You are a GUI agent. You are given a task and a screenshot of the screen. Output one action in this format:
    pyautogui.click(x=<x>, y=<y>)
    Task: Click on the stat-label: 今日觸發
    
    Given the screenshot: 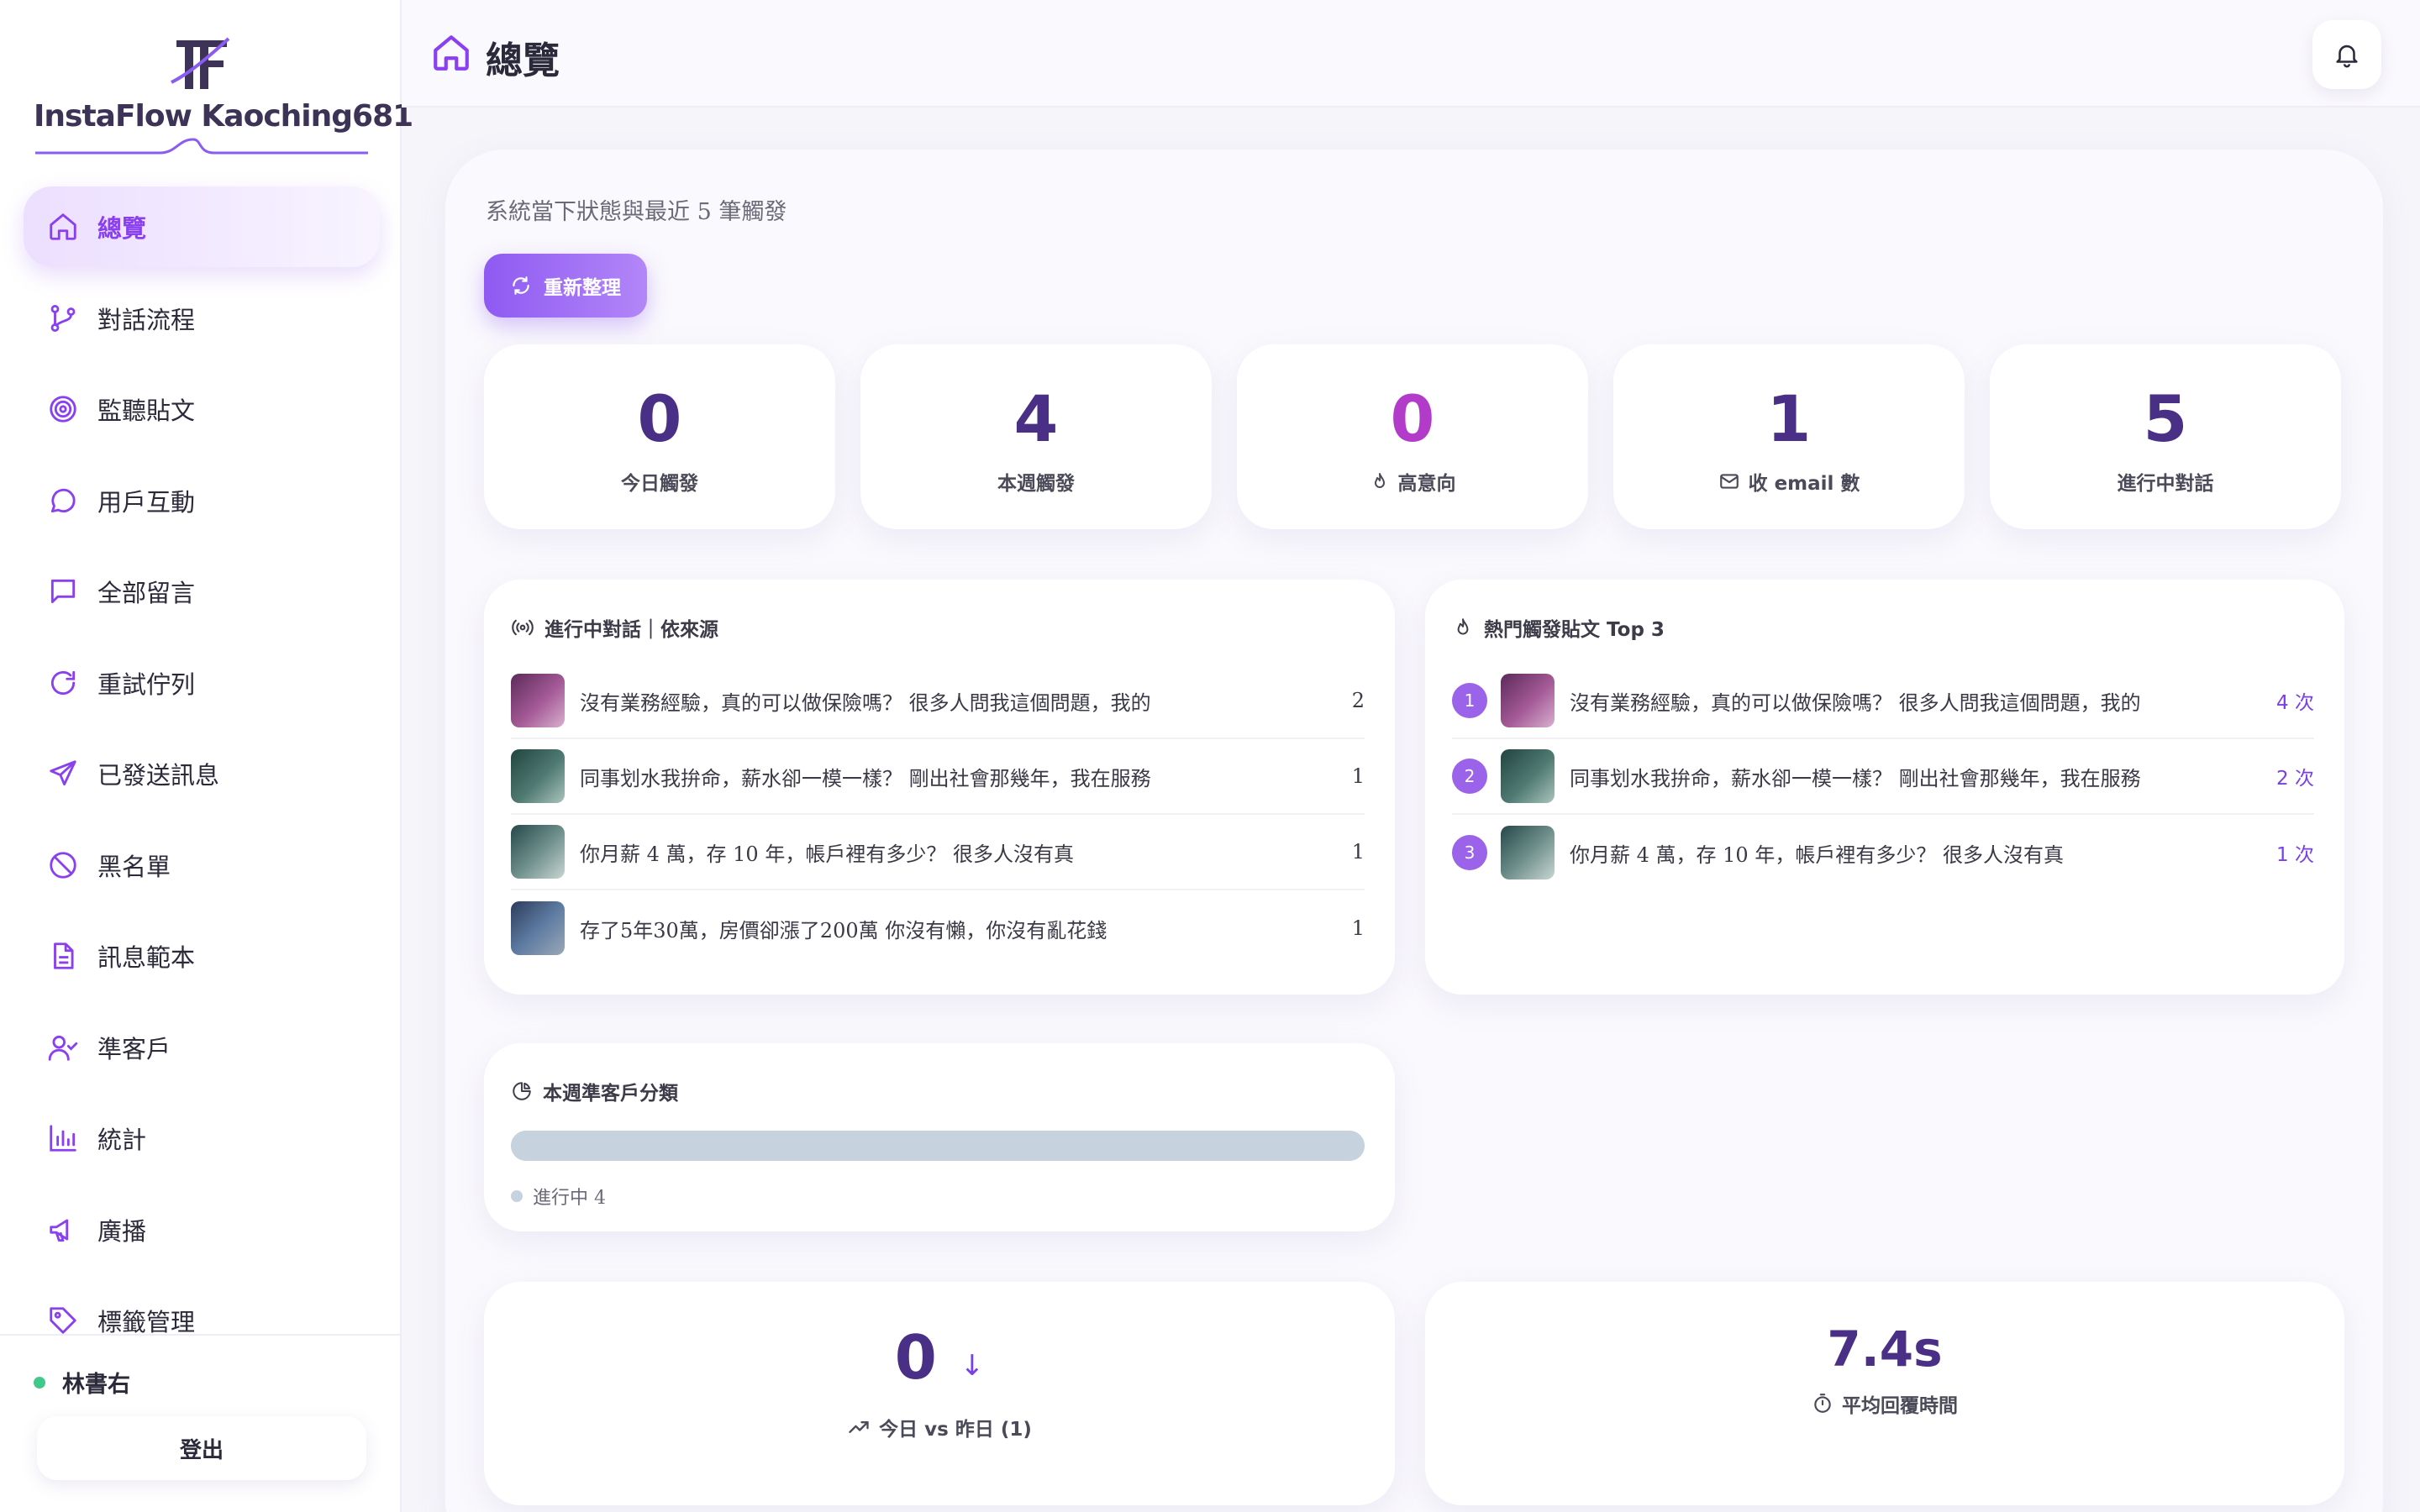 What is the action you would take?
    pyautogui.click(x=659, y=481)
    